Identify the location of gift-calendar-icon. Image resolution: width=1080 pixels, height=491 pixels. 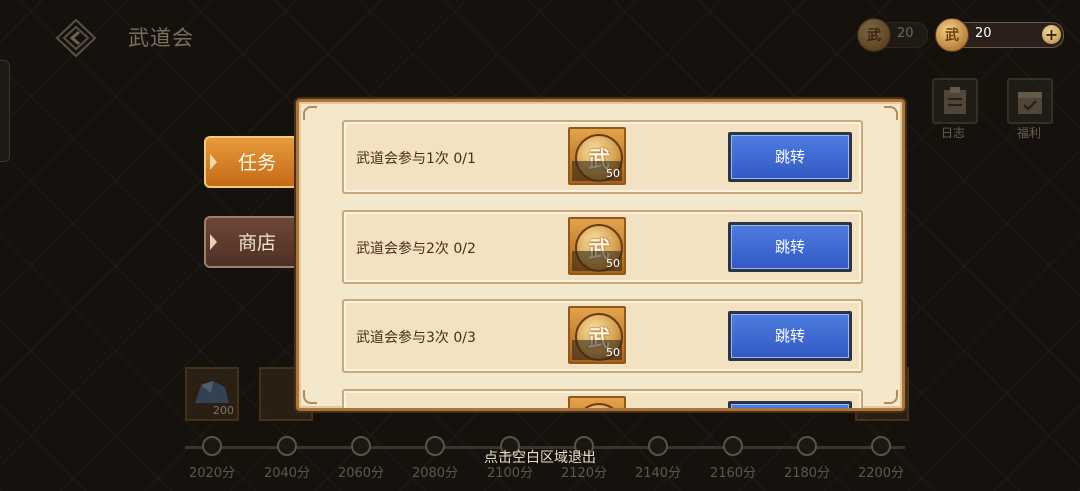
(1030, 103).